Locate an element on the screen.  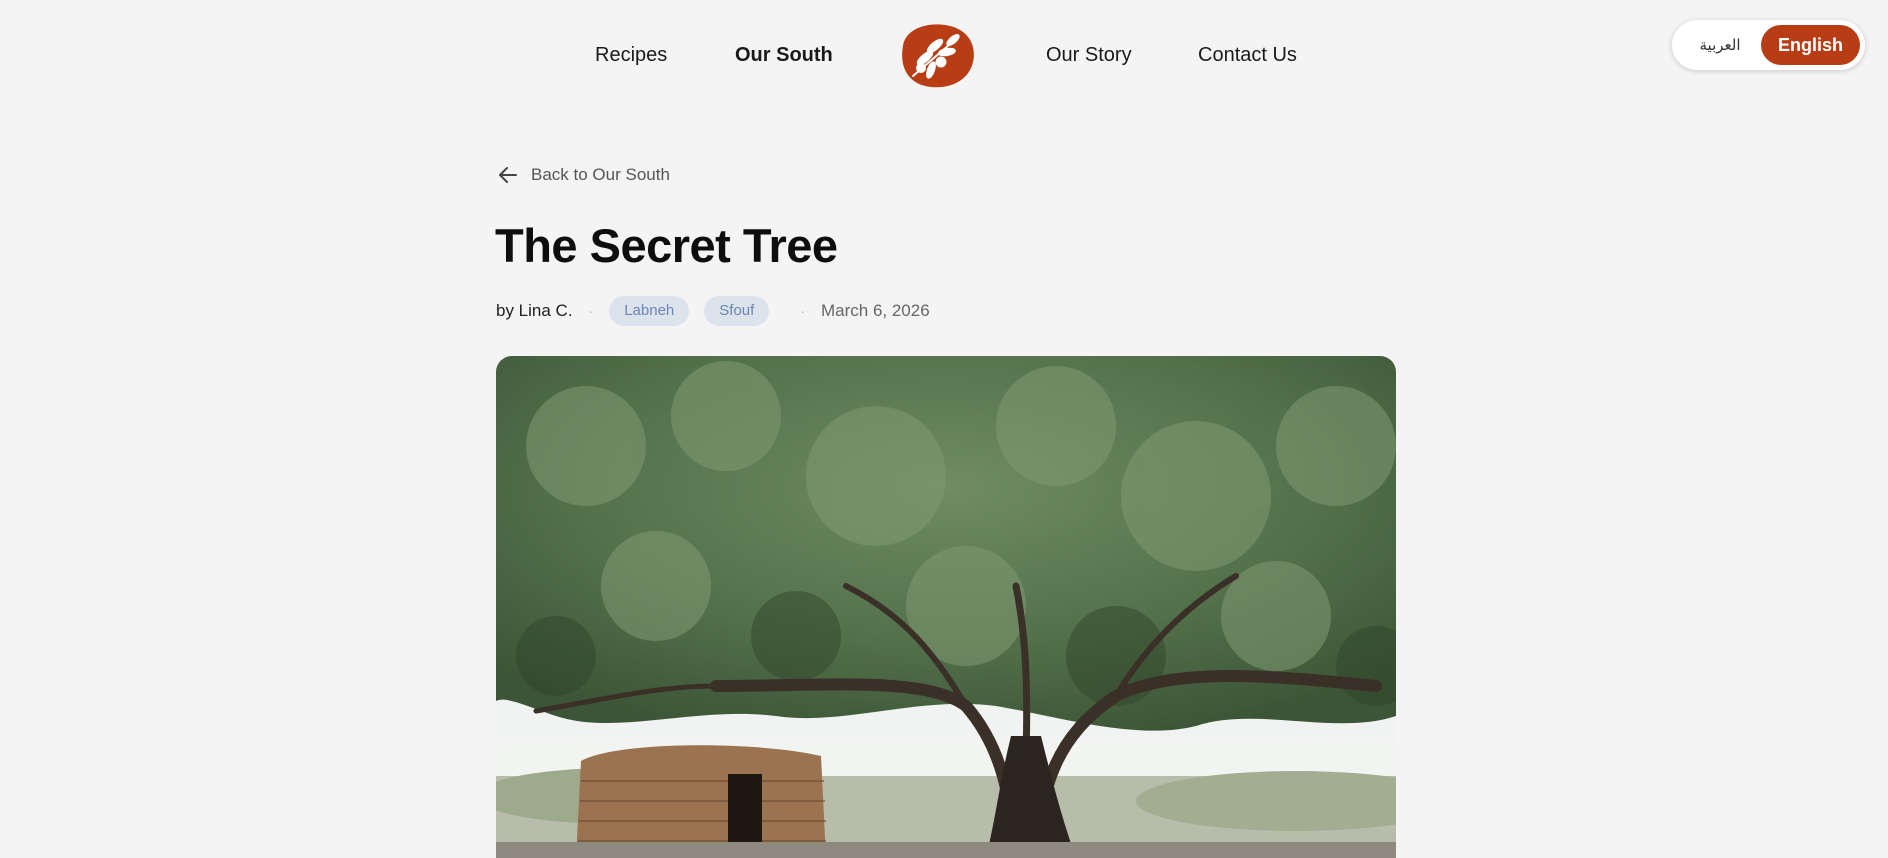
article-title: The Secret Tree is located at coordinates (666, 245).